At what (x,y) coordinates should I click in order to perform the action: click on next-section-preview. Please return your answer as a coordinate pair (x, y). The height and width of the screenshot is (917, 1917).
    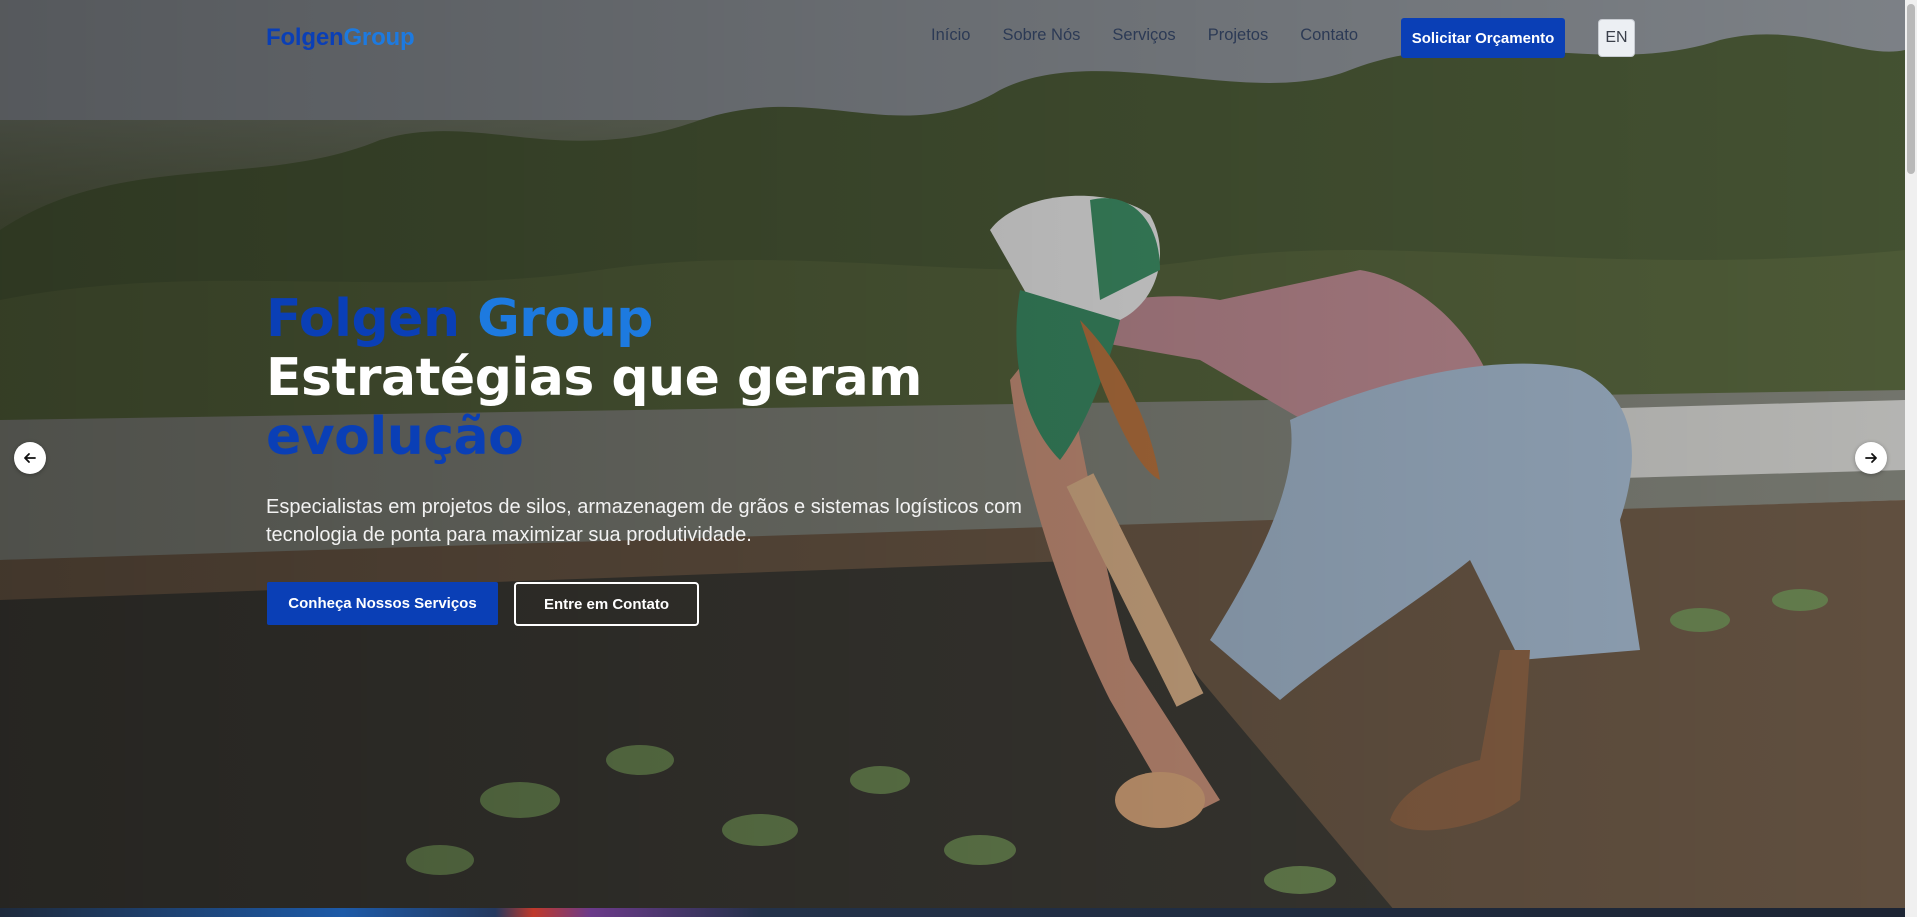
    Looking at the image, I should click on (952, 912).